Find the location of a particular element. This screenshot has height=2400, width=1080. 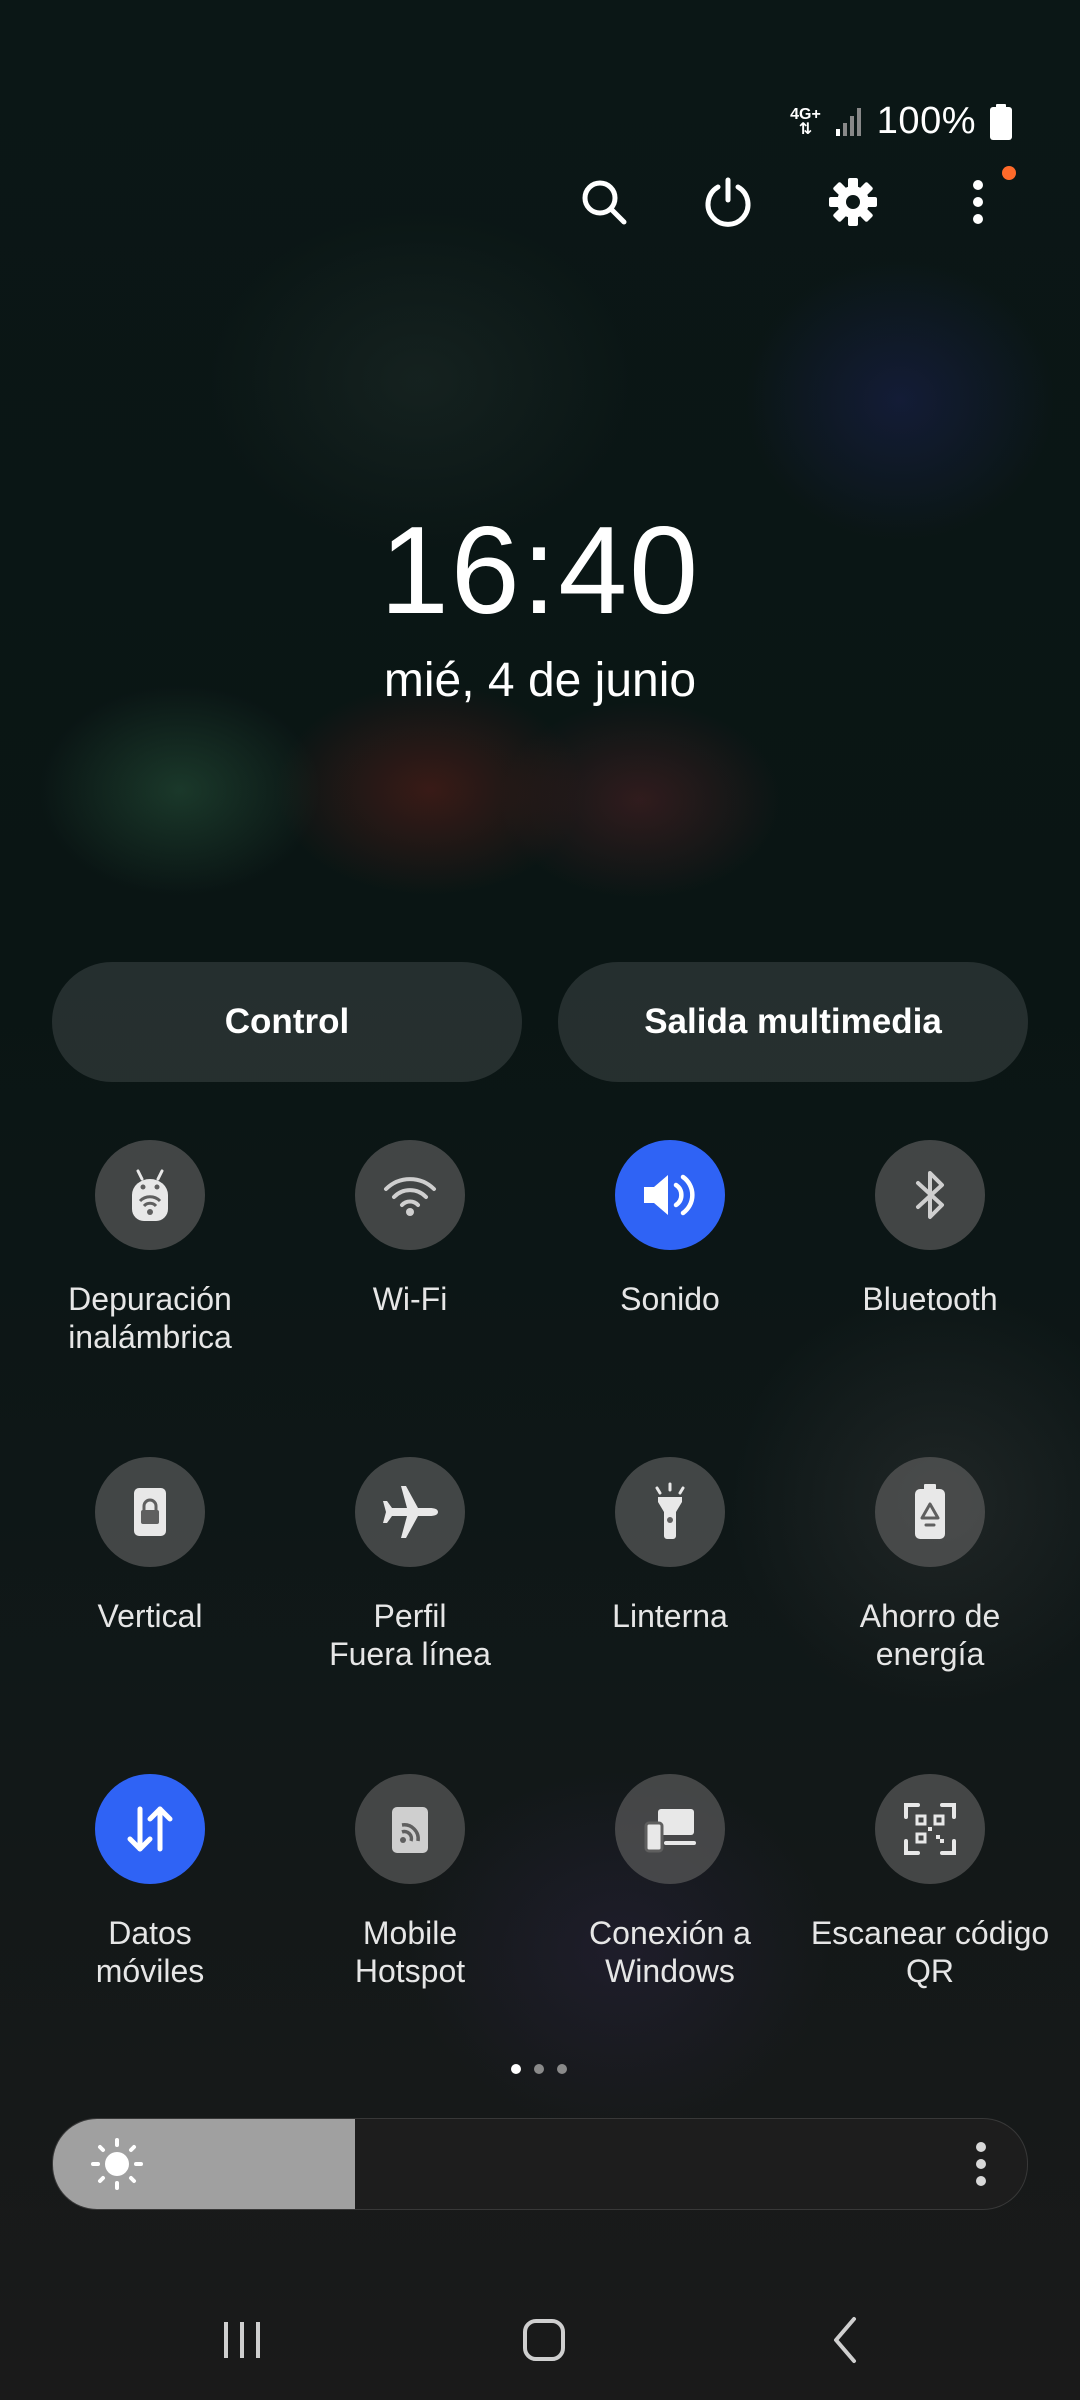

brightness-slider is located at coordinates (540, 2164).